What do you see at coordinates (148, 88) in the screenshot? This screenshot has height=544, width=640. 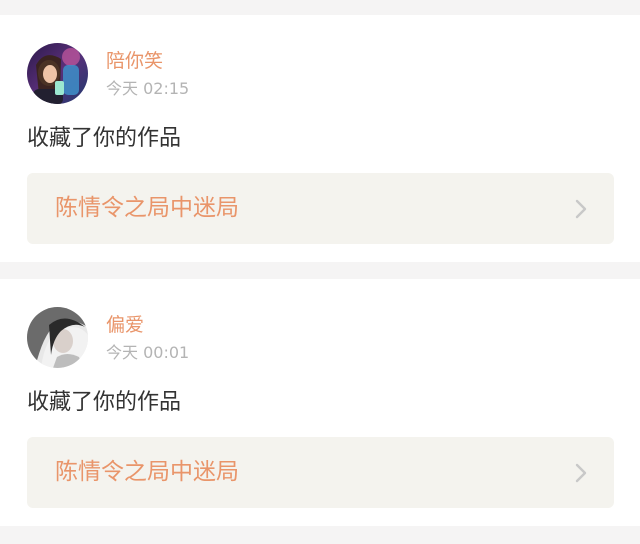 I see `timestamp: 今天 02:15` at bounding box center [148, 88].